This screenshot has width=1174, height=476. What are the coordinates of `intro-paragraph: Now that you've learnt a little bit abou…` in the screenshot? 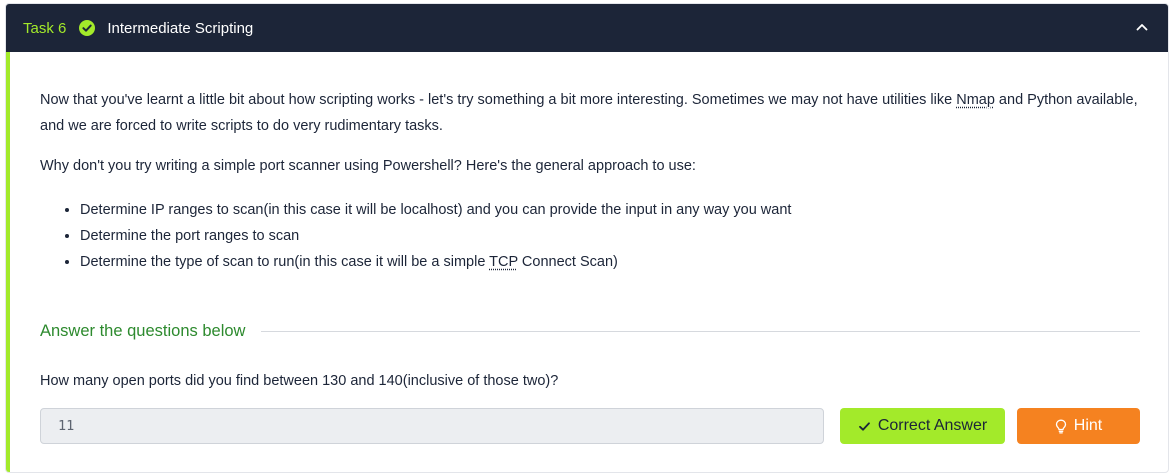 It's located at (590, 113).